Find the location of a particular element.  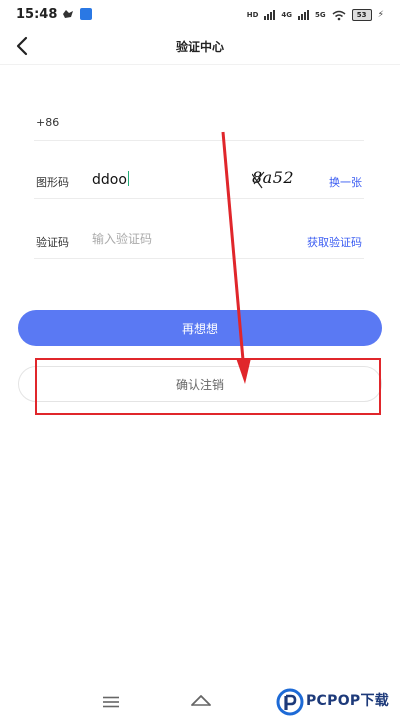

status-bar: 15:48 HD 4G 5G 53 ⚡ is located at coordinates (200, 14).